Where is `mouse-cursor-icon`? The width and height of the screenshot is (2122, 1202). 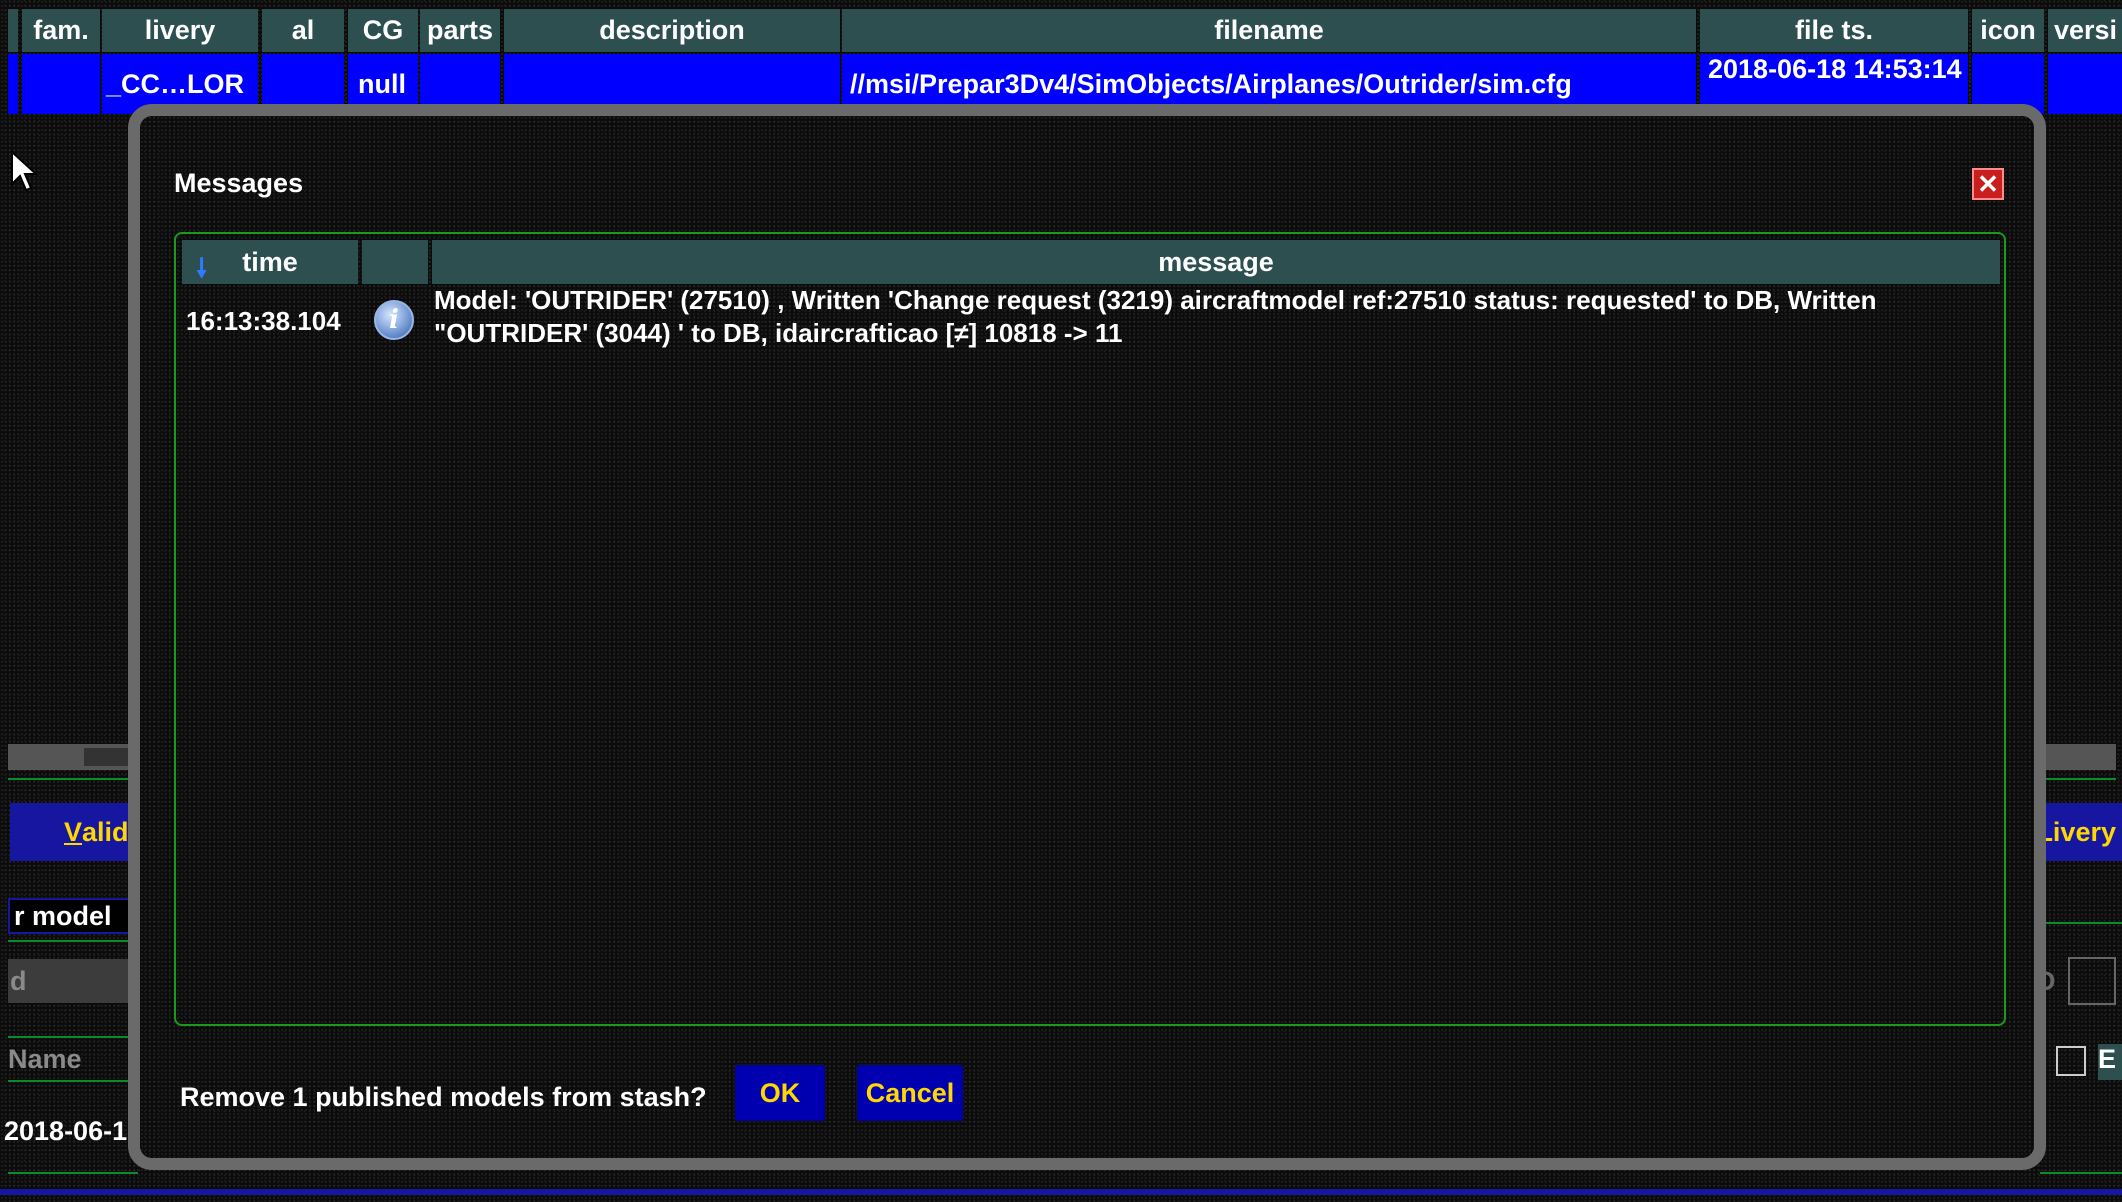 mouse-cursor-icon is located at coordinates (25, 171).